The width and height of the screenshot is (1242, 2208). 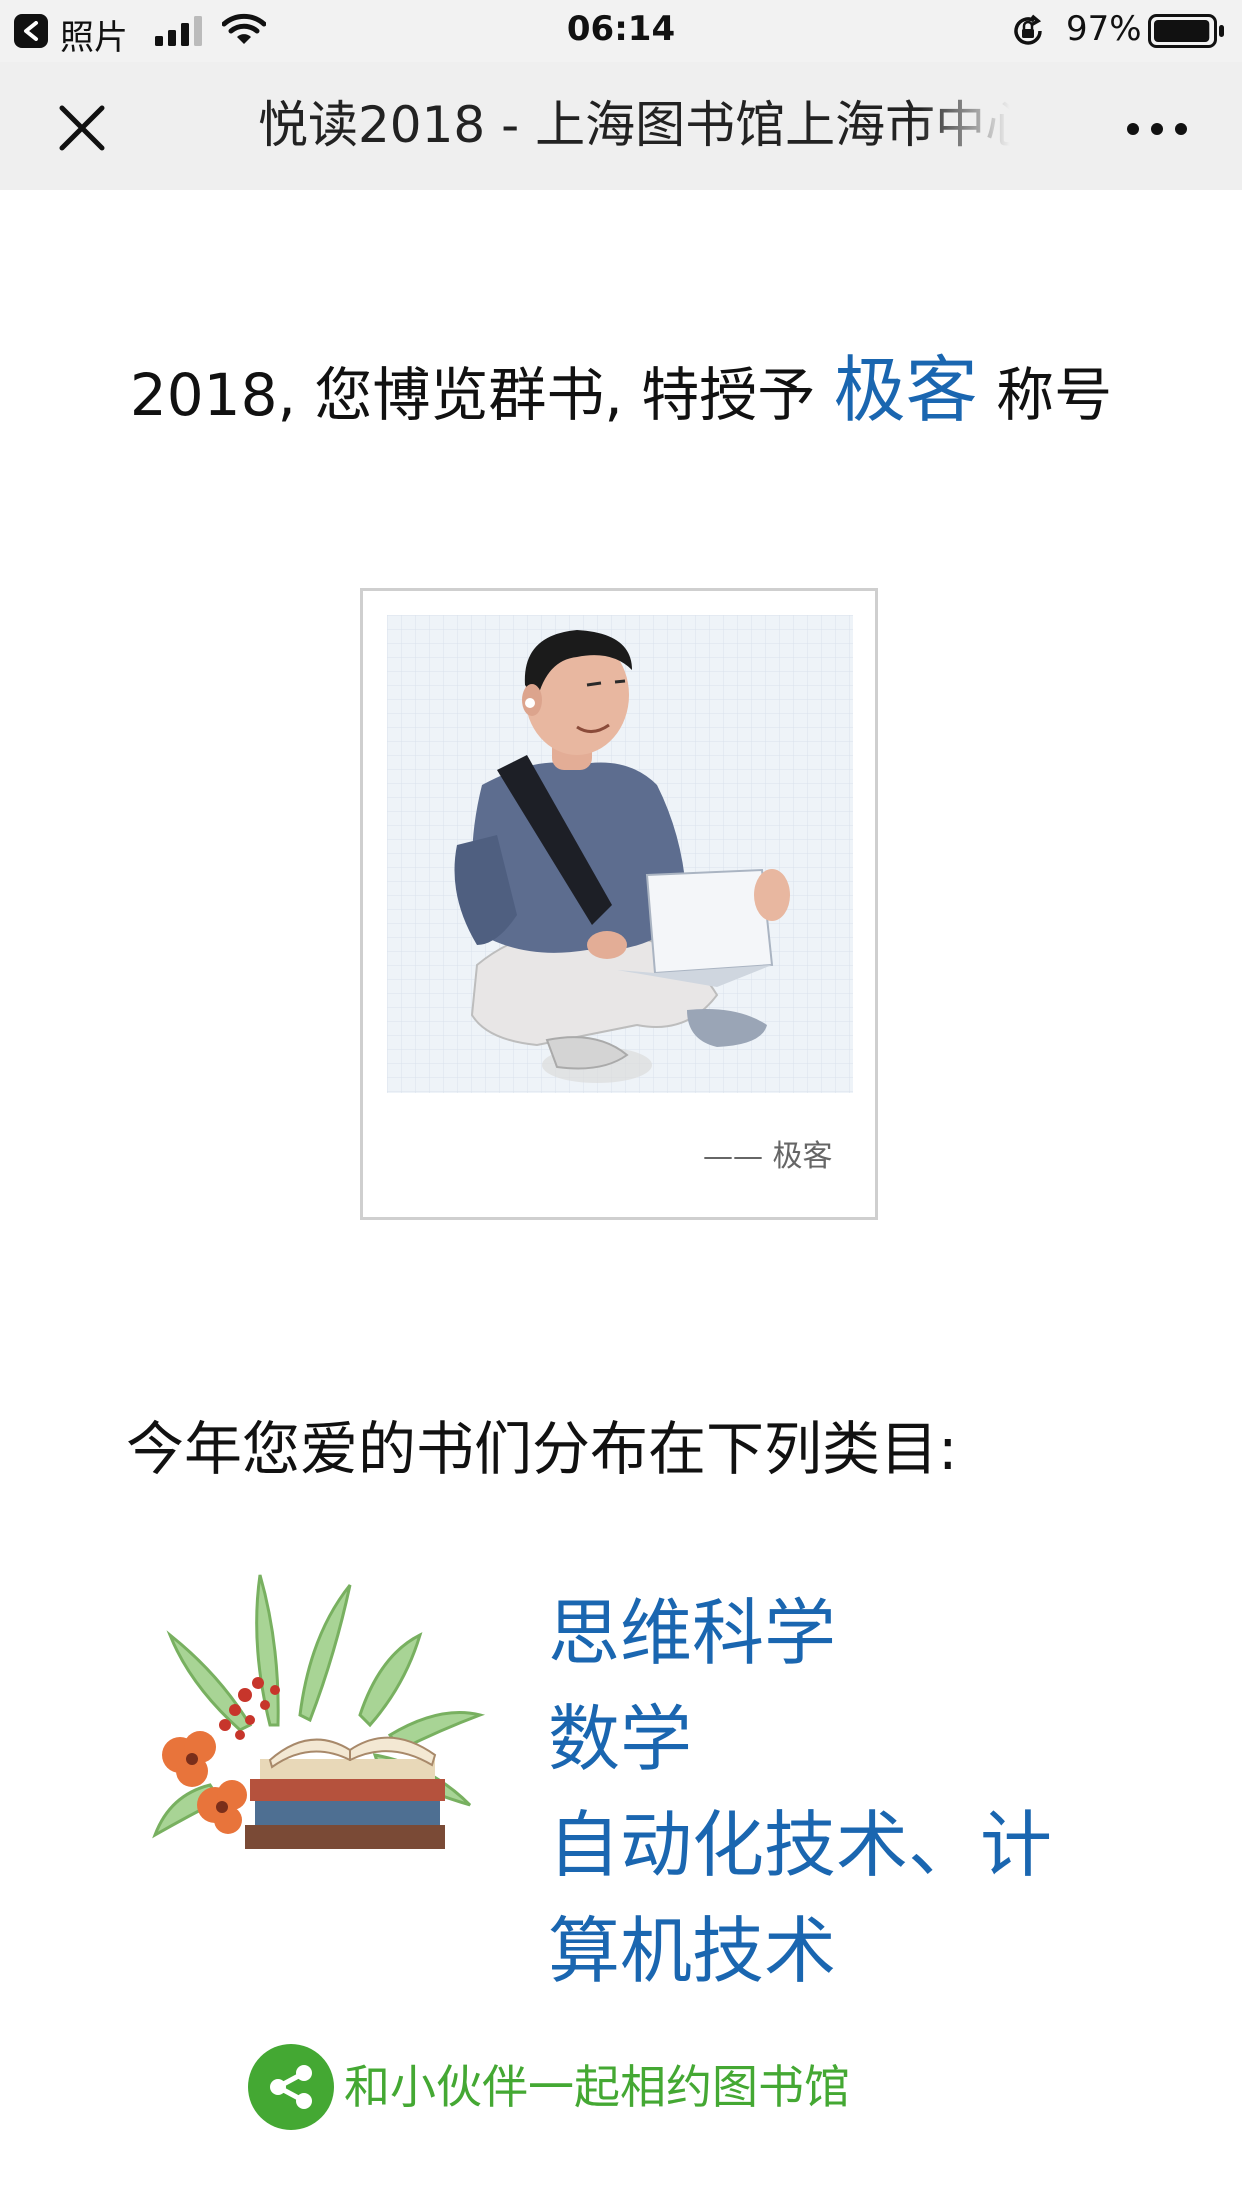 I want to click on award-headline: 2018, 您博览群书, 特授予 极客 称号, so click(x=621, y=392).